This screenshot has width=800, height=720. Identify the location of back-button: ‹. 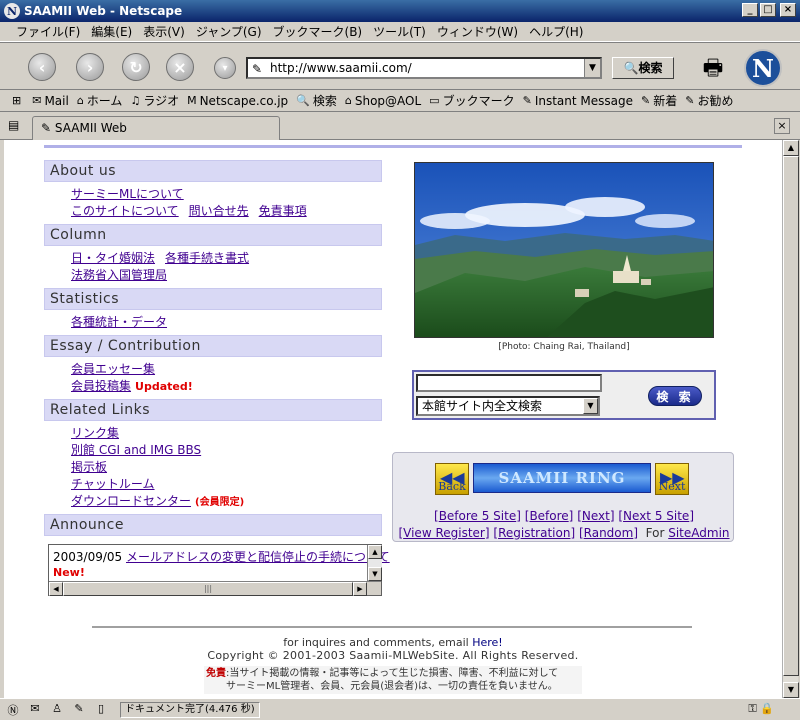
(42, 67).